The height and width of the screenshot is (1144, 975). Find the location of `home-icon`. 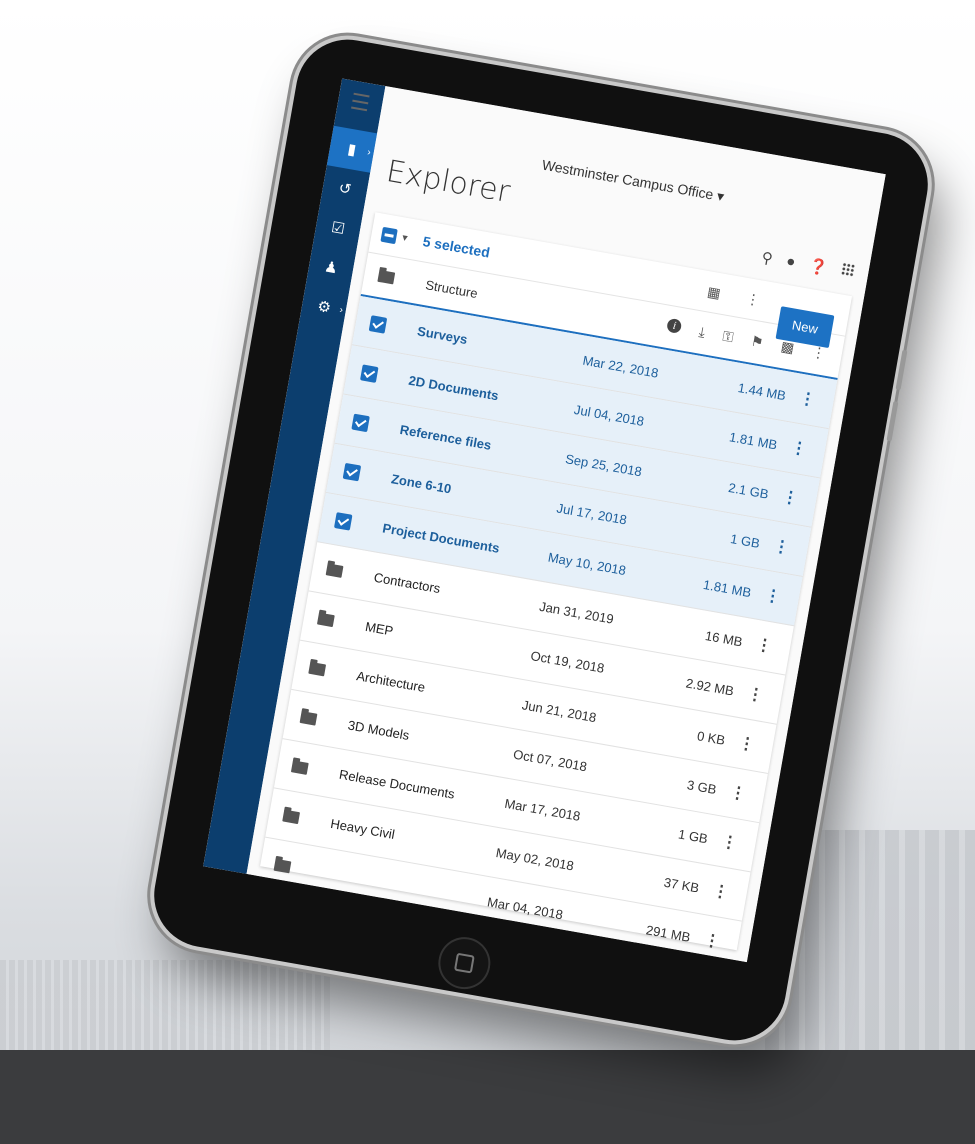

home-icon is located at coordinates (464, 963).